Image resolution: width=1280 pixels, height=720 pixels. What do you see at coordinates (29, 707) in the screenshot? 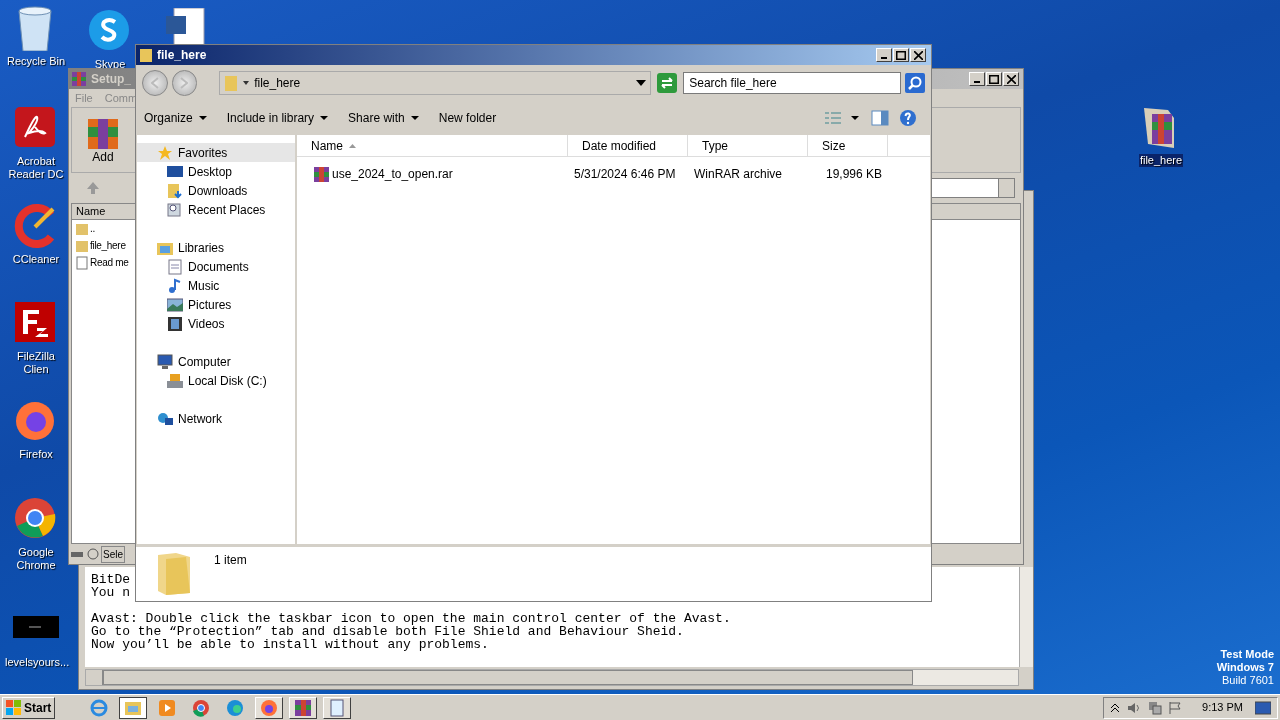
I see `start-button: Start` at bounding box center [29, 707].